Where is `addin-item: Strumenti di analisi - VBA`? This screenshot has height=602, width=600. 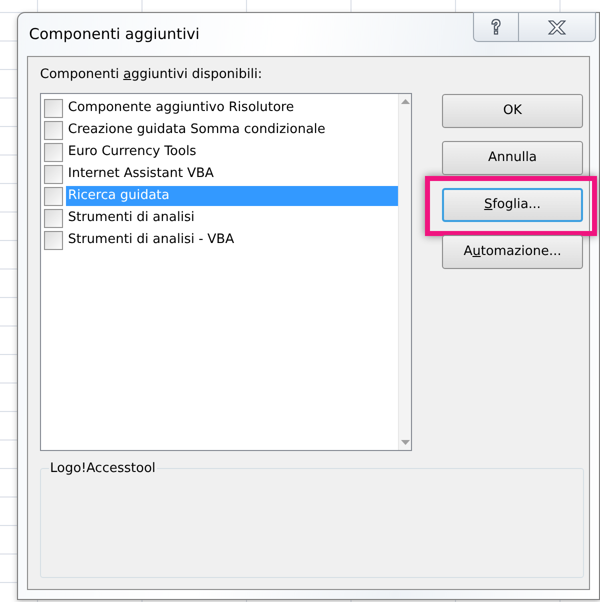
addin-item: Strumenti di analisi - VBA is located at coordinates (232, 240).